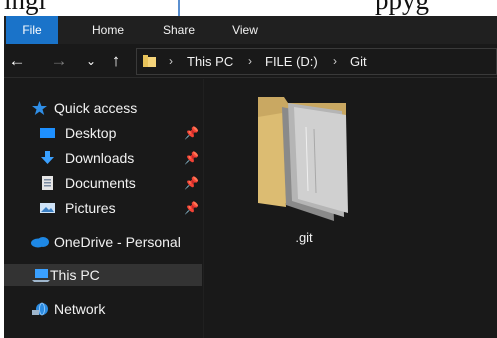 Image resolution: width=497 pixels, height=338 pixels. I want to click on sidebar-item-label: Downloads, so click(100, 158).